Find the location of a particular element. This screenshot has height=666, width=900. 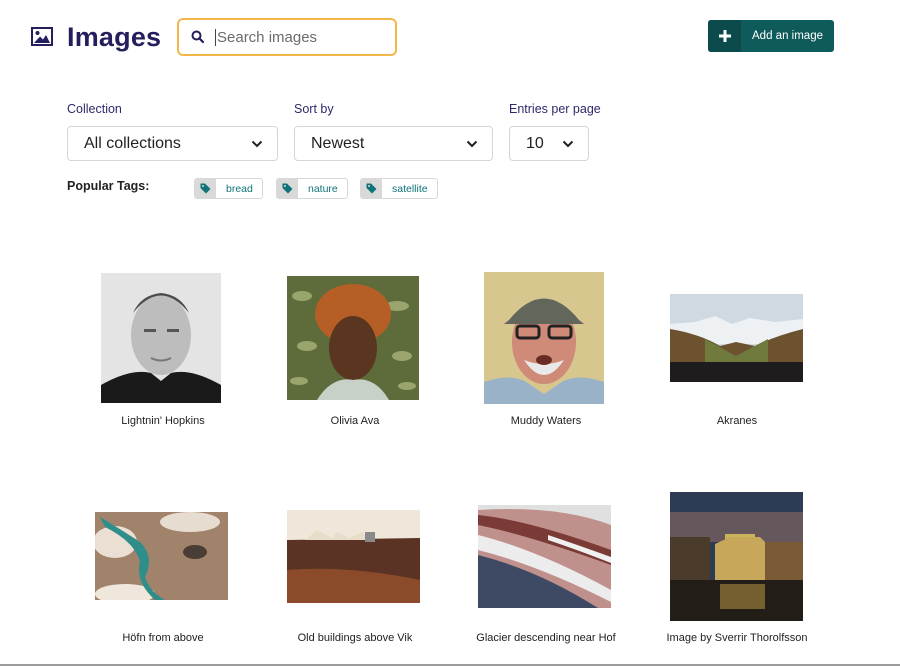

sort-by-label: Sort by is located at coordinates (314, 109).